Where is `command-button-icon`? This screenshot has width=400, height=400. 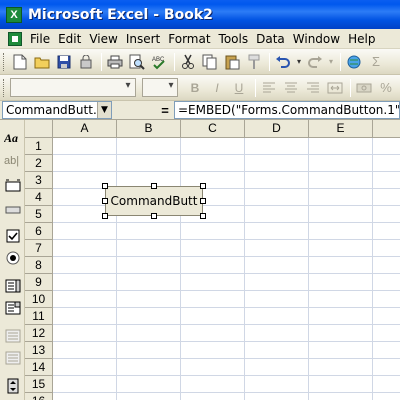 command-button-icon is located at coordinates (12, 185).